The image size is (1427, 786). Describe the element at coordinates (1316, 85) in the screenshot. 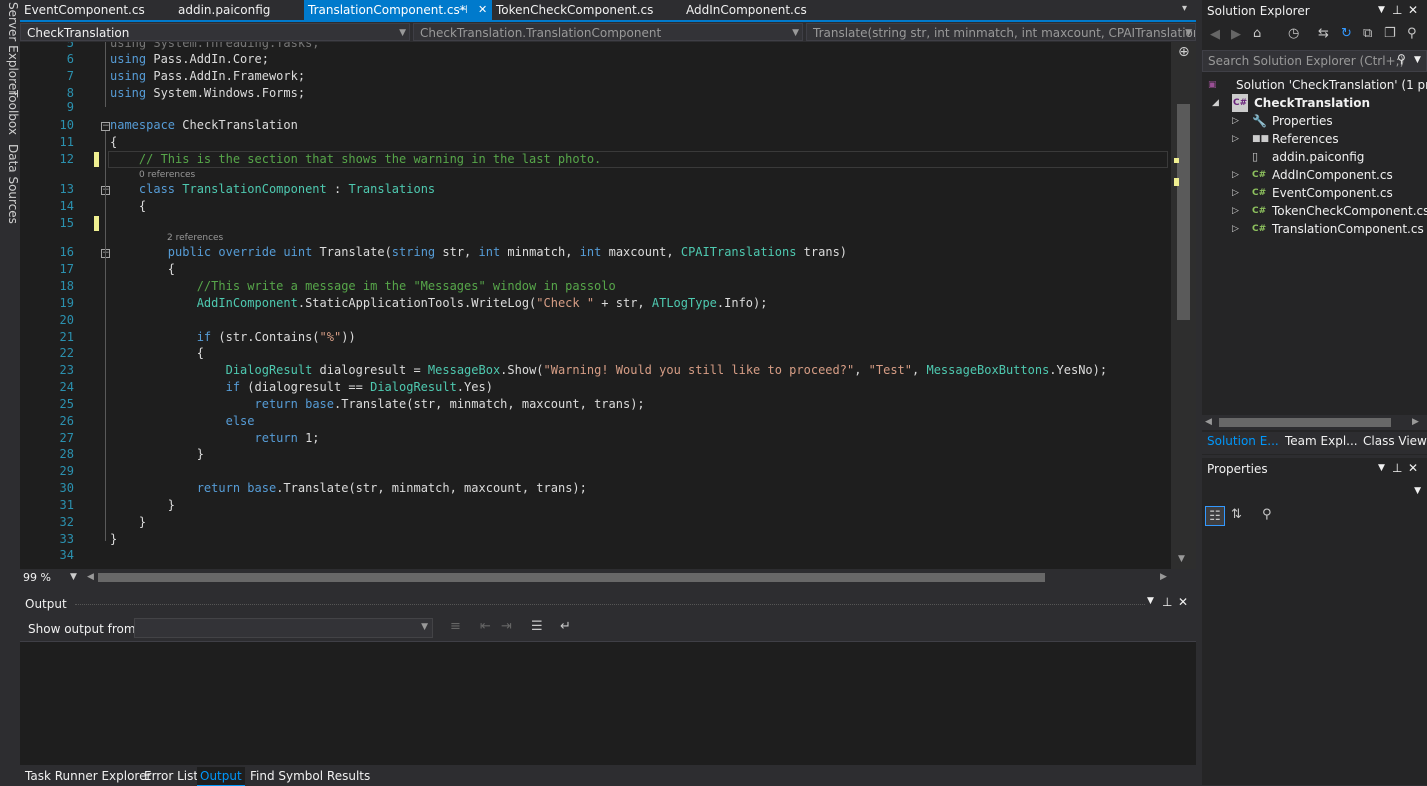

I see `tree-solution: ▣ Solution 'CheckTranslation' (1 proje` at that location.